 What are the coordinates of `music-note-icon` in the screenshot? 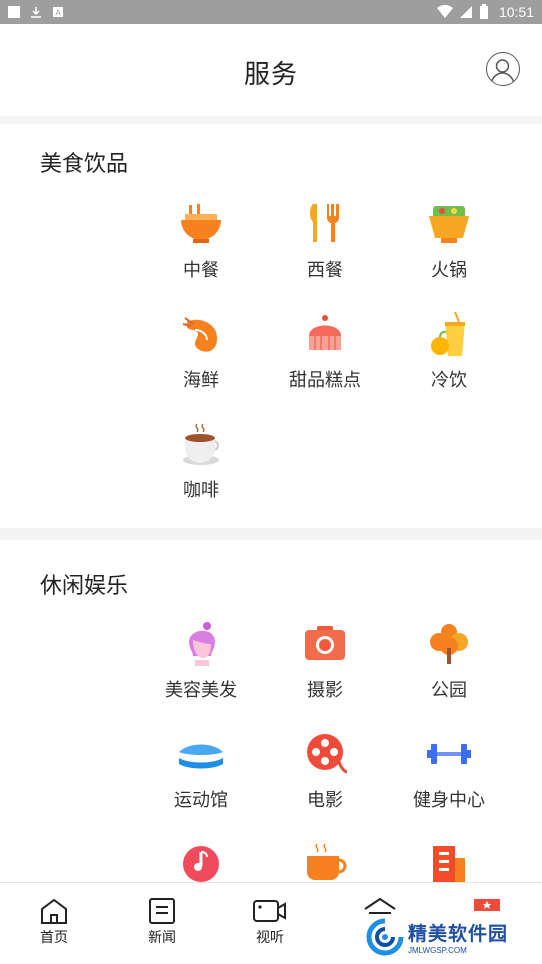 It's located at (201, 864).